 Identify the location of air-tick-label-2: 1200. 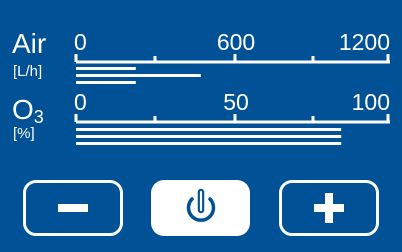
(364, 42).